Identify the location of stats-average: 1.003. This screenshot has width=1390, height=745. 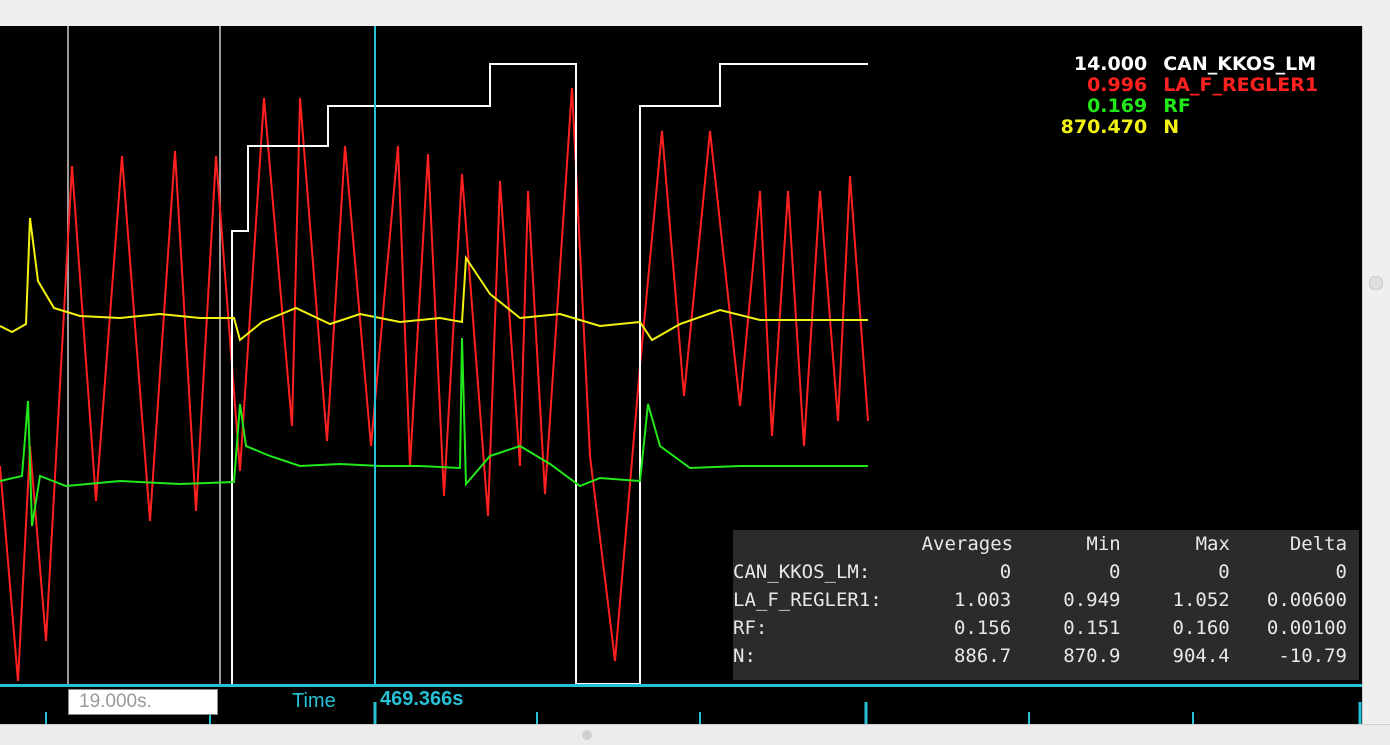
(982, 600).